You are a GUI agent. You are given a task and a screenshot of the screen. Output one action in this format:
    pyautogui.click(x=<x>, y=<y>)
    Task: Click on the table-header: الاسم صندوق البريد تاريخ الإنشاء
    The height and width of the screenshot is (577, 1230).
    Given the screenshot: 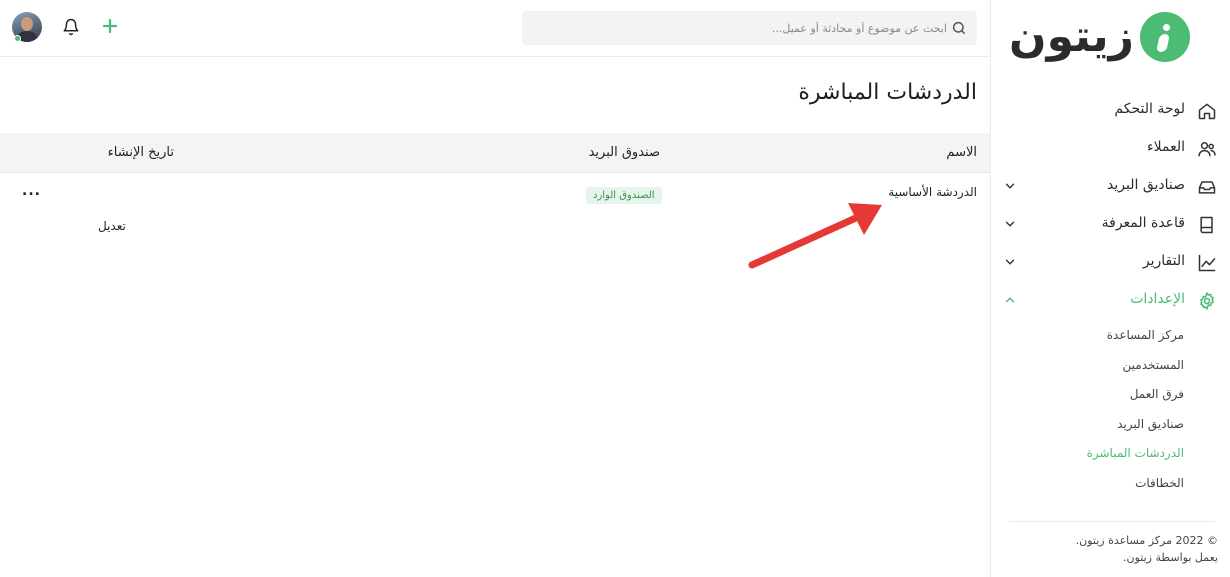 What is the action you would take?
    pyautogui.click(x=495, y=153)
    